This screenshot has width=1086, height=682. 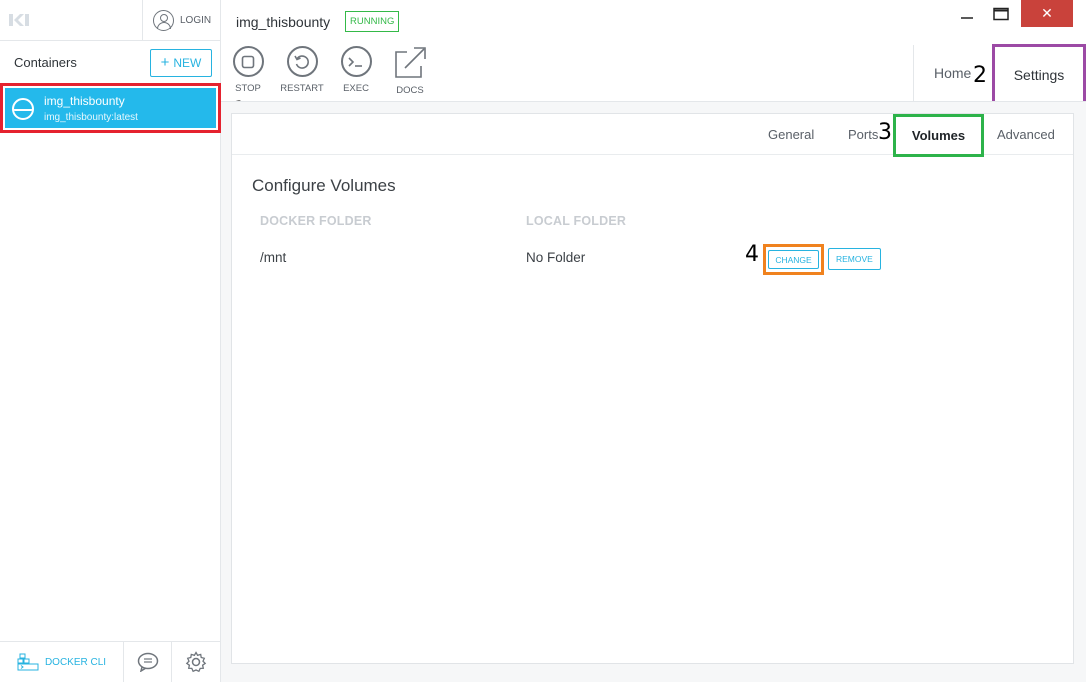 I want to click on docker-cli-label: DOCKER CLI, so click(x=75, y=662).